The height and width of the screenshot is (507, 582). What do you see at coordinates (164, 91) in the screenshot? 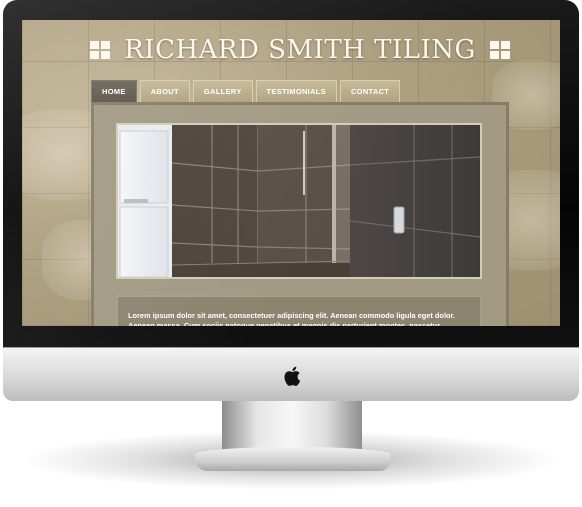
I see `tab-about: ABOUT` at bounding box center [164, 91].